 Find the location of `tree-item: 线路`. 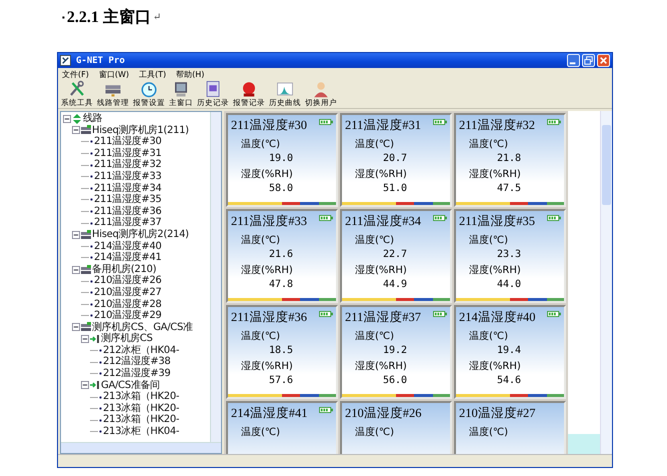

tree-item: 线路 is located at coordinates (92, 119).